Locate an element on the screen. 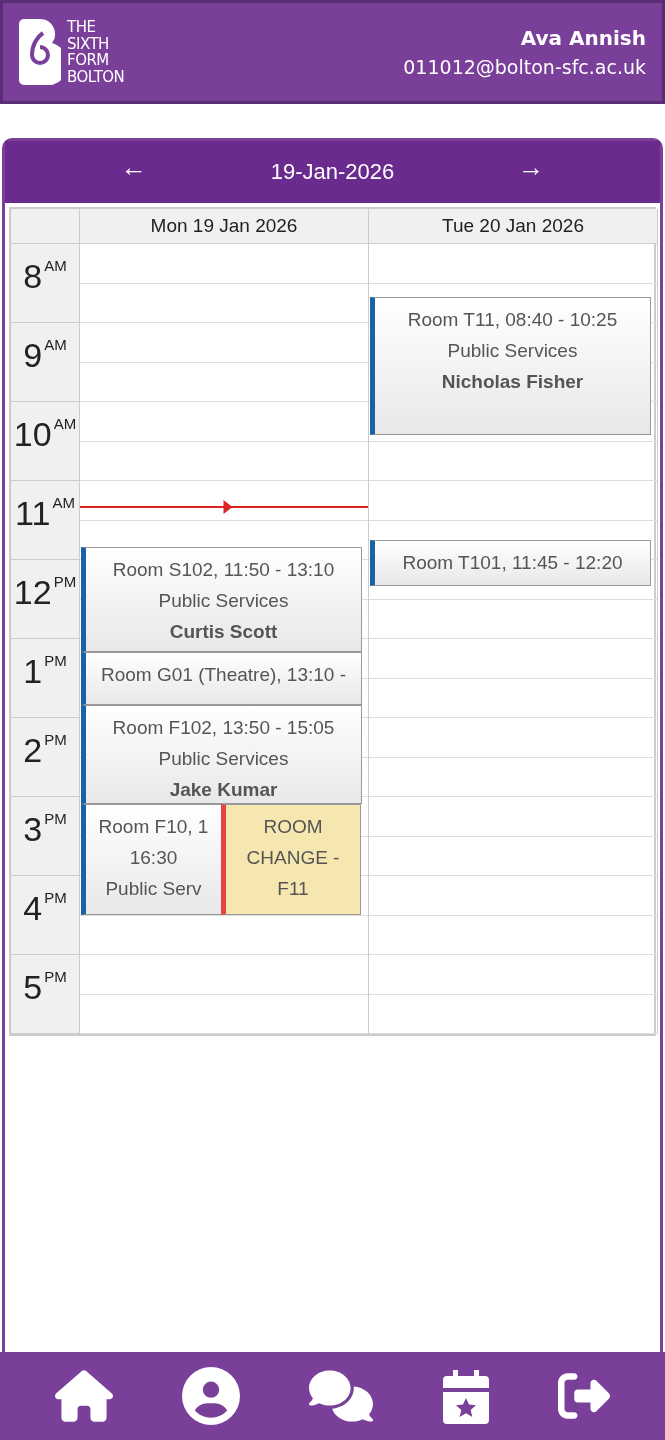 Image resolution: width=665 pixels, height=1440 pixels. event-text: Room F102, 13:50 - 15:05 is located at coordinates (223, 727).